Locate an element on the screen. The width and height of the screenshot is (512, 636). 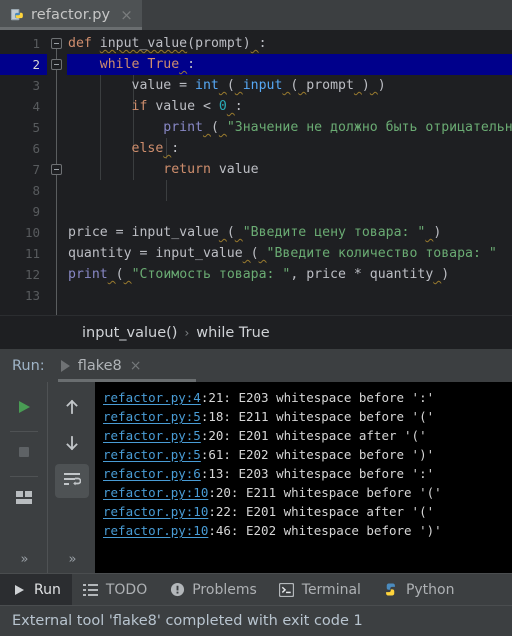
tool-window-bar: Run TODO Problems Terminal Python is located at coordinates (256, 589).